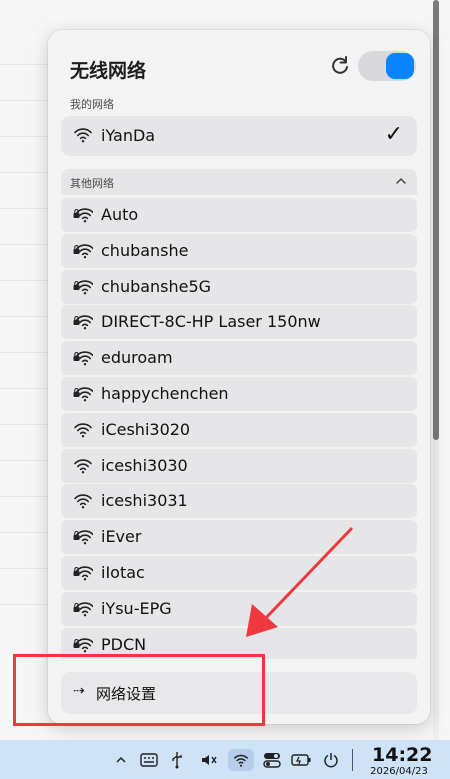 The image size is (450, 779). I want to click on network-name: chubanshe, so click(145, 250).